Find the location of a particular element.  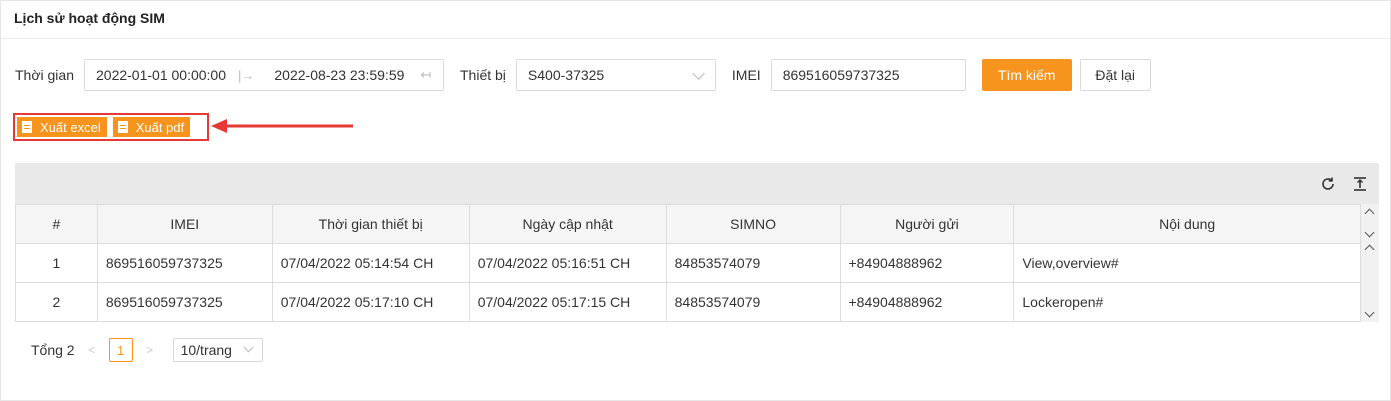

device-label: Thiết bị is located at coordinates (483, 75).